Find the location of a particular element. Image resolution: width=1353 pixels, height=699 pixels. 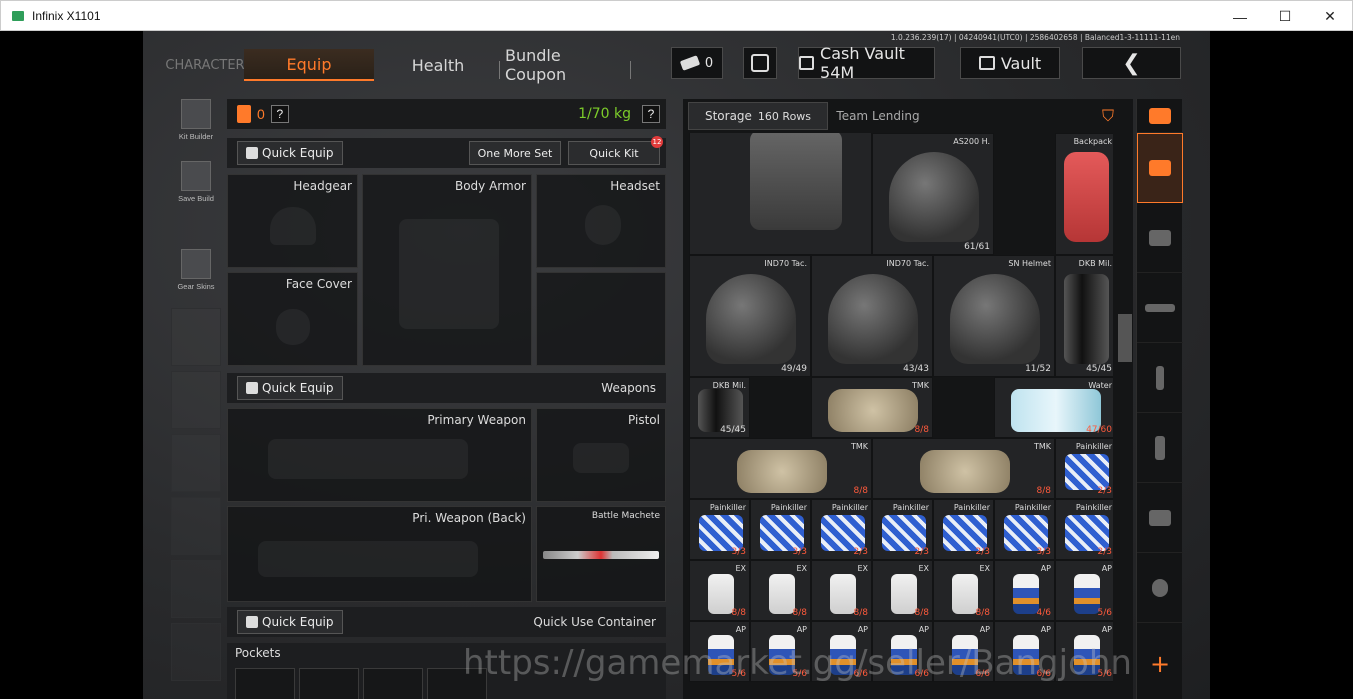

storage-item-name: AP is located at coordinates (1045, 629).